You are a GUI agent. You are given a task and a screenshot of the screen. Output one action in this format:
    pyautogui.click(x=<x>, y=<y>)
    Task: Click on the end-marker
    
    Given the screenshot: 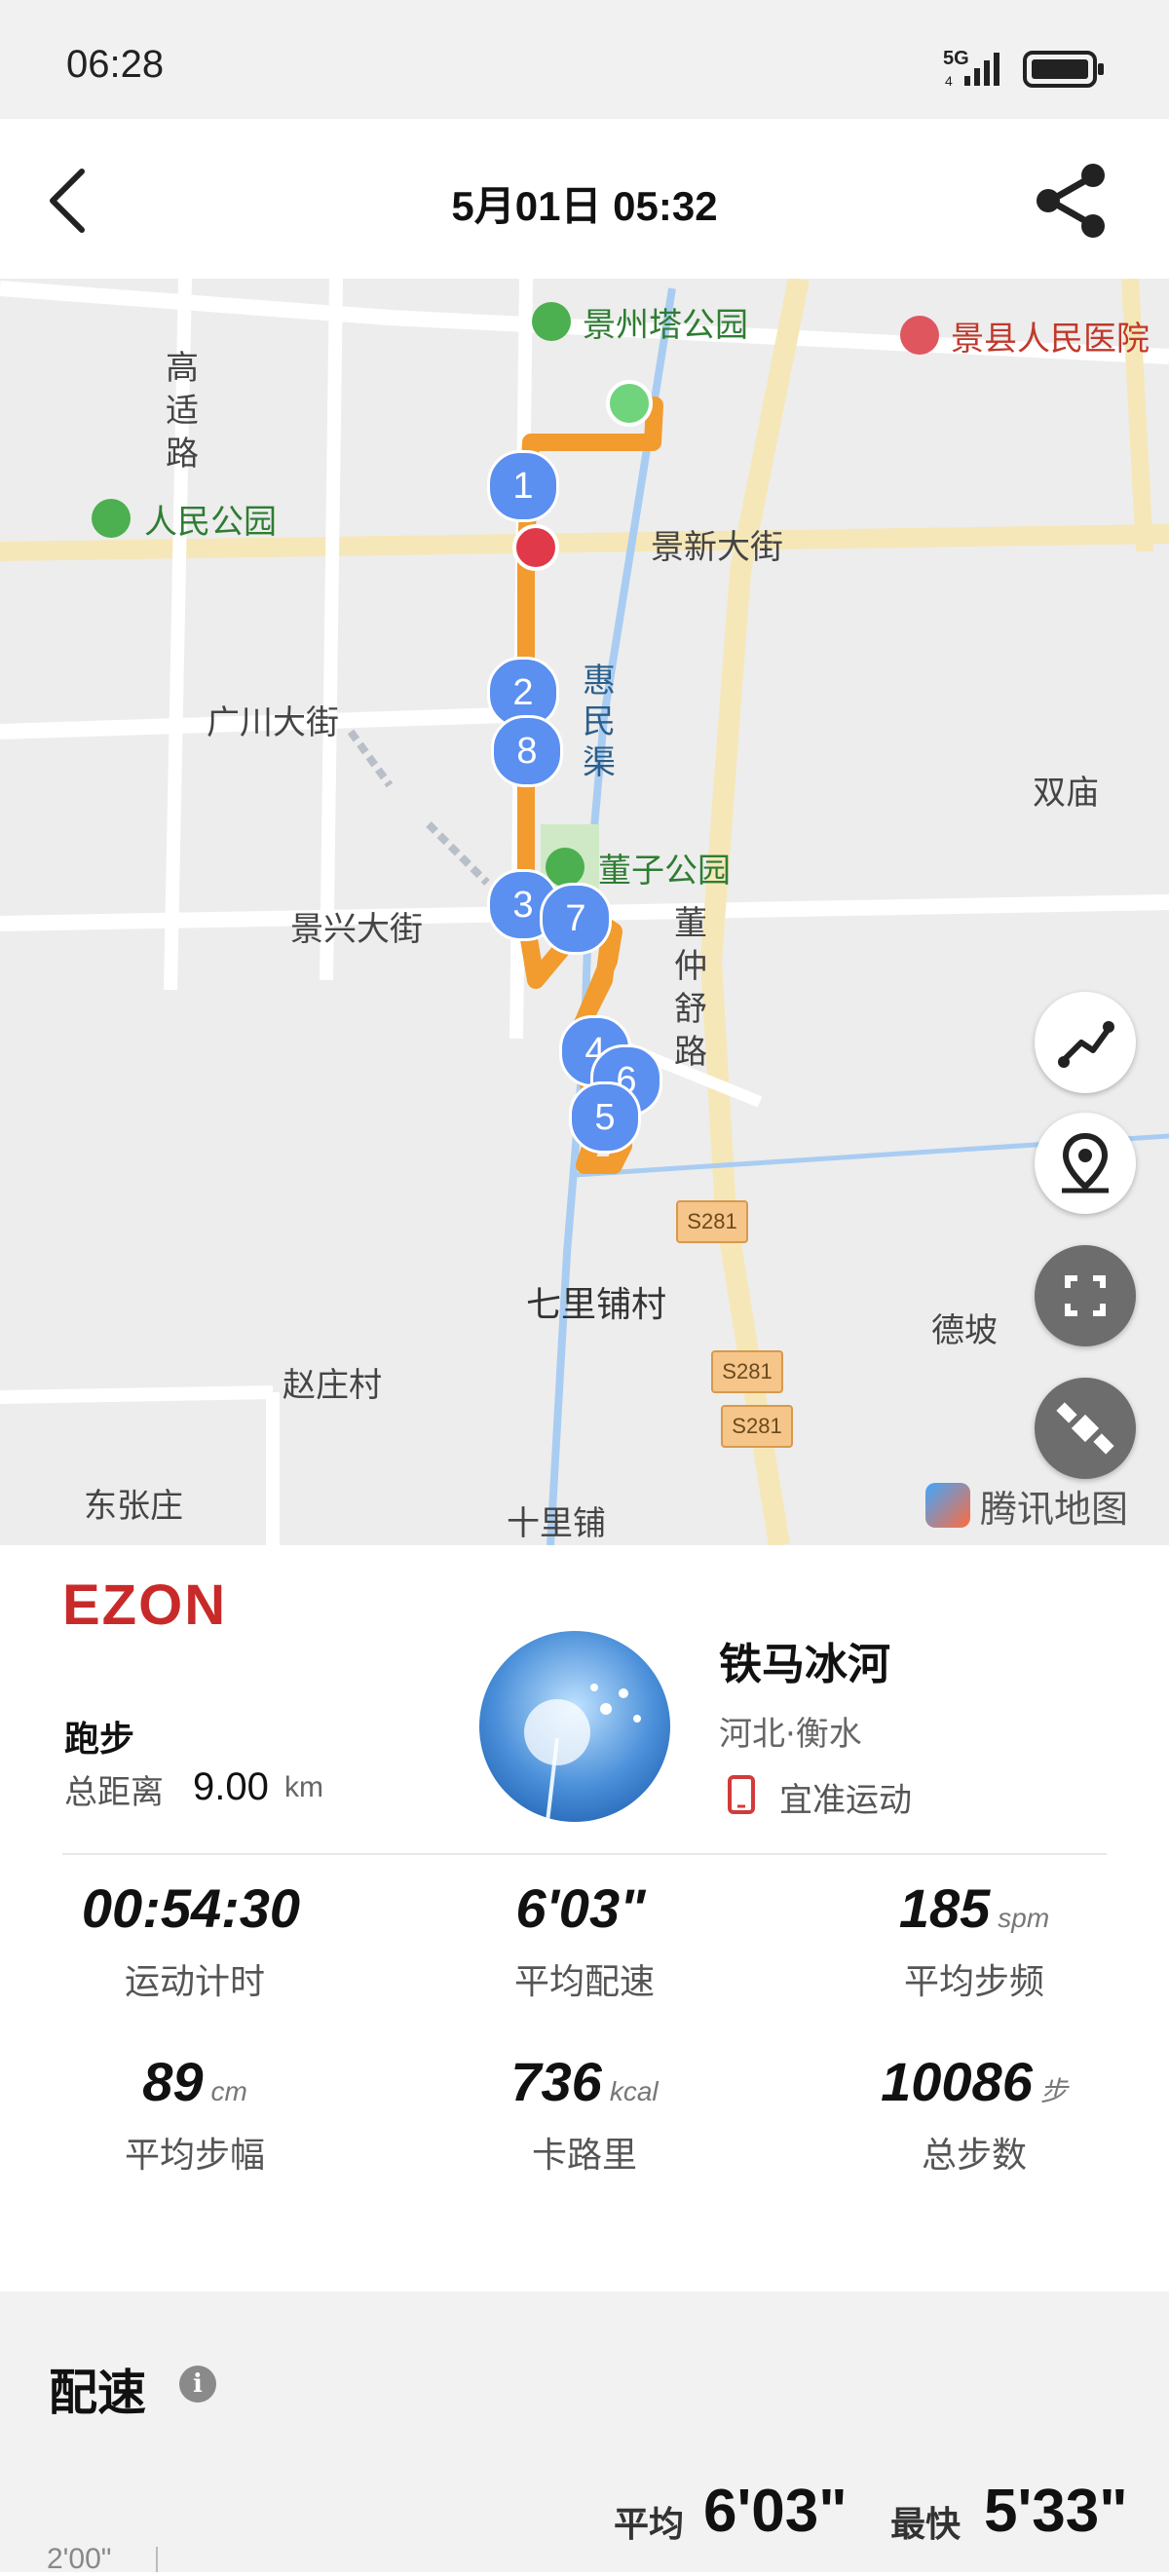 What is the action you would take?
    pyautogui.click(x=535, y=547)
    